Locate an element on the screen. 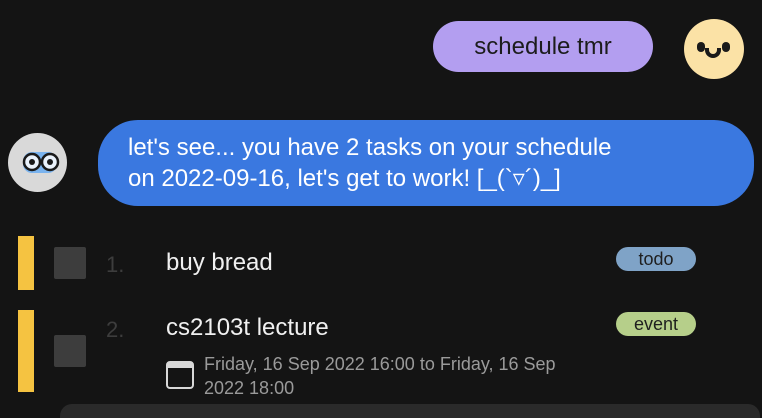  task-type-badge: event is located at coordinates (656, 324).